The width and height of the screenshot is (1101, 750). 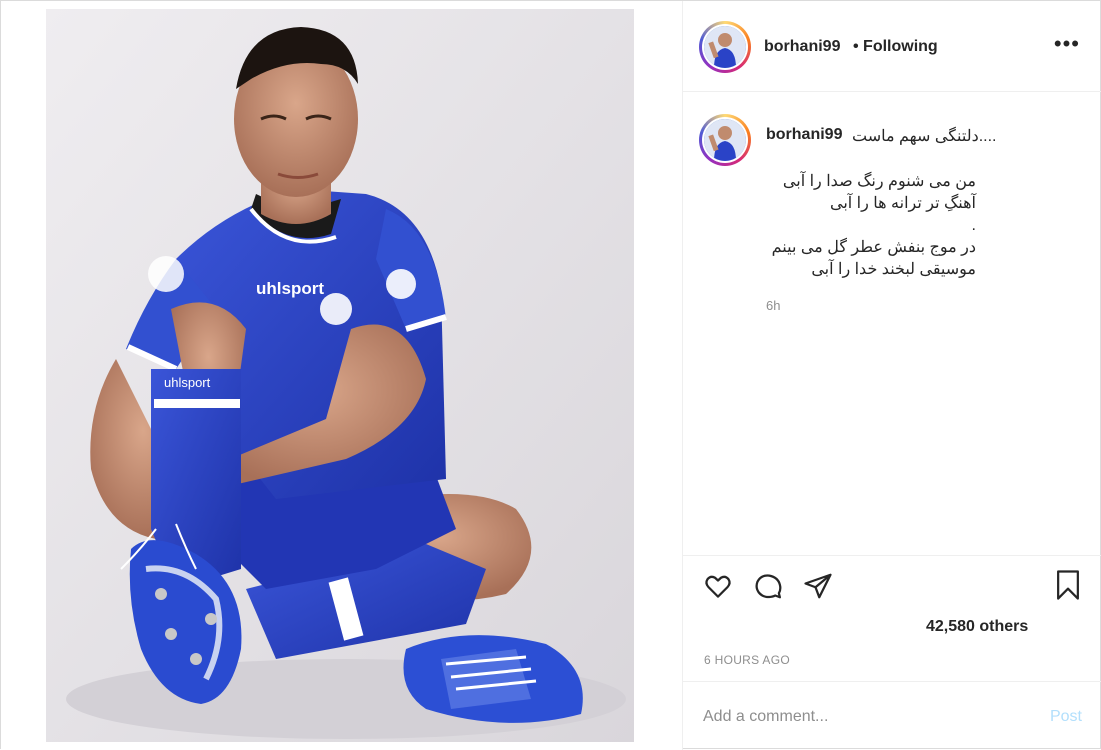 I want to click on club-crest, so click(x=336, y=309).